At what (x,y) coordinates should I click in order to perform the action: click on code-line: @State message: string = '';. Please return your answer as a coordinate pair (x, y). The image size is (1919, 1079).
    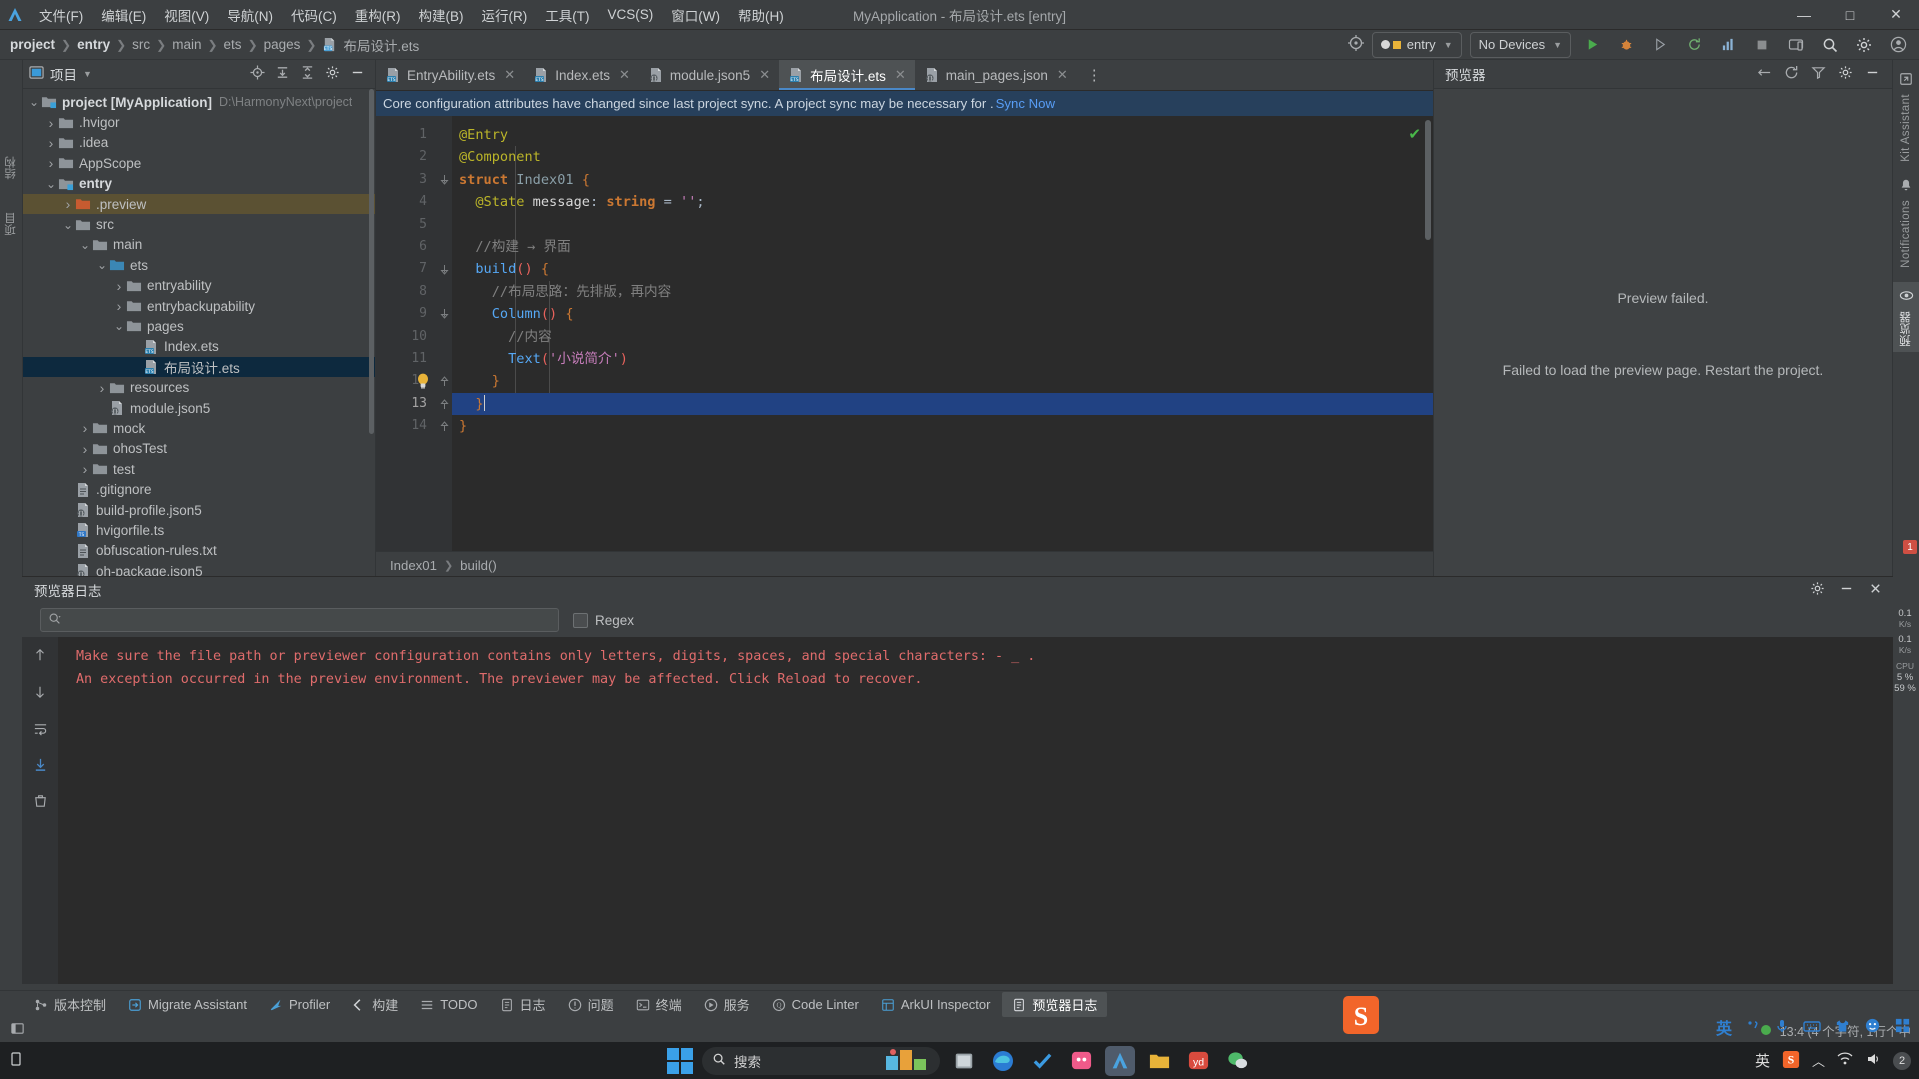
    Looking at the image, I should click on (942, 202).